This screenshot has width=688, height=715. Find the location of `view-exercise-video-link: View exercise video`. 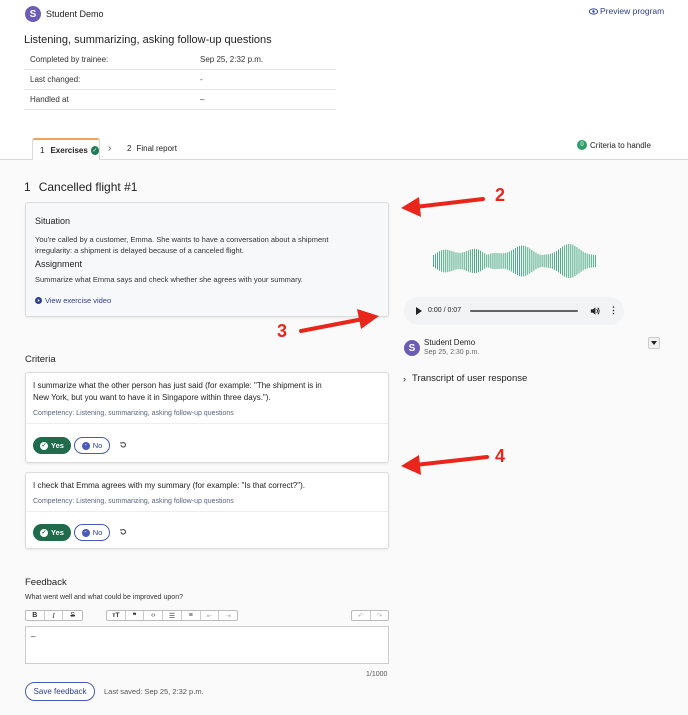

view-exercise-video-link: View exercise video is located at coordinates (73, 300).